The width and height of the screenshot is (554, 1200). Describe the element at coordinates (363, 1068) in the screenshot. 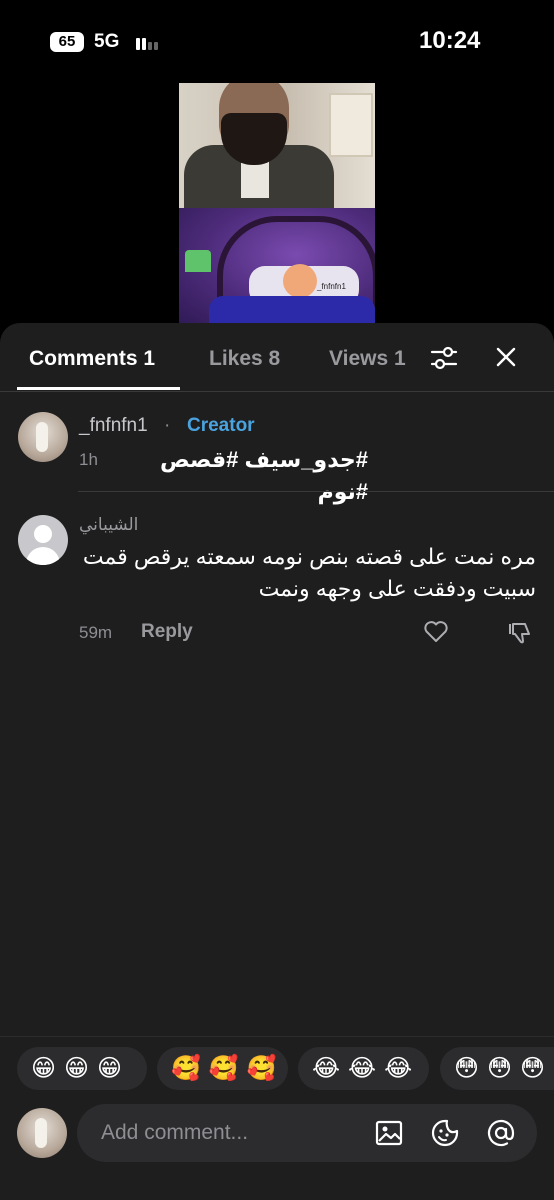

I see `emoji-group-laugh: 😂😂😂` at that location.